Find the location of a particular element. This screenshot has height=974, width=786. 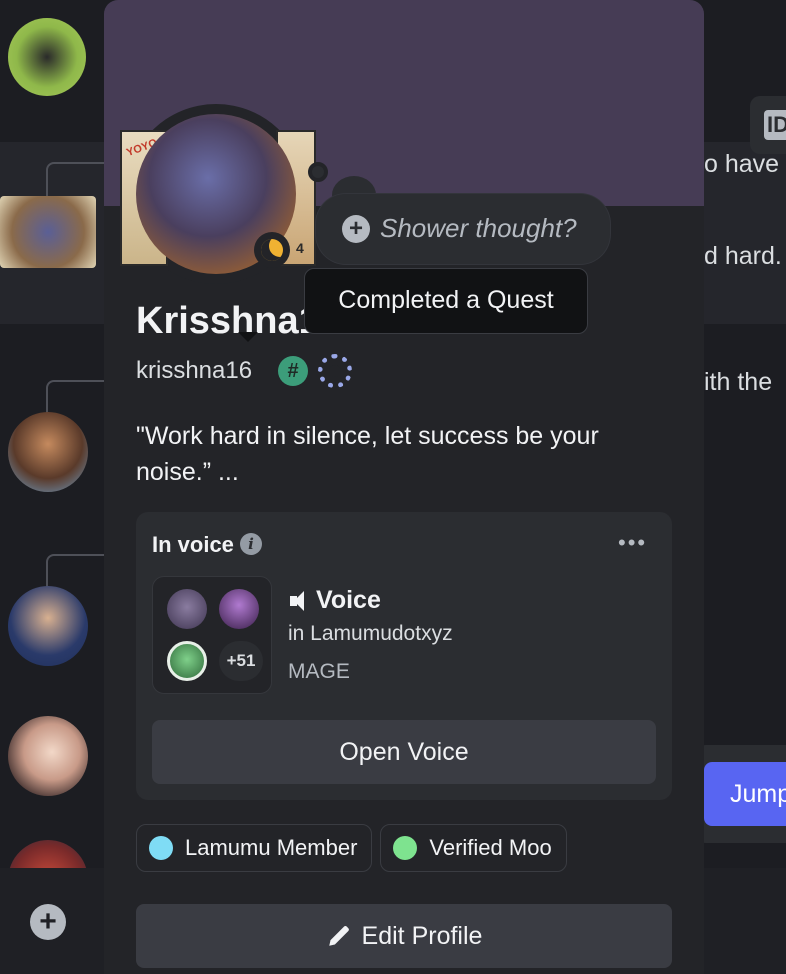

tooltip-text: Completed a Quest is located at coordinates (446, 300).